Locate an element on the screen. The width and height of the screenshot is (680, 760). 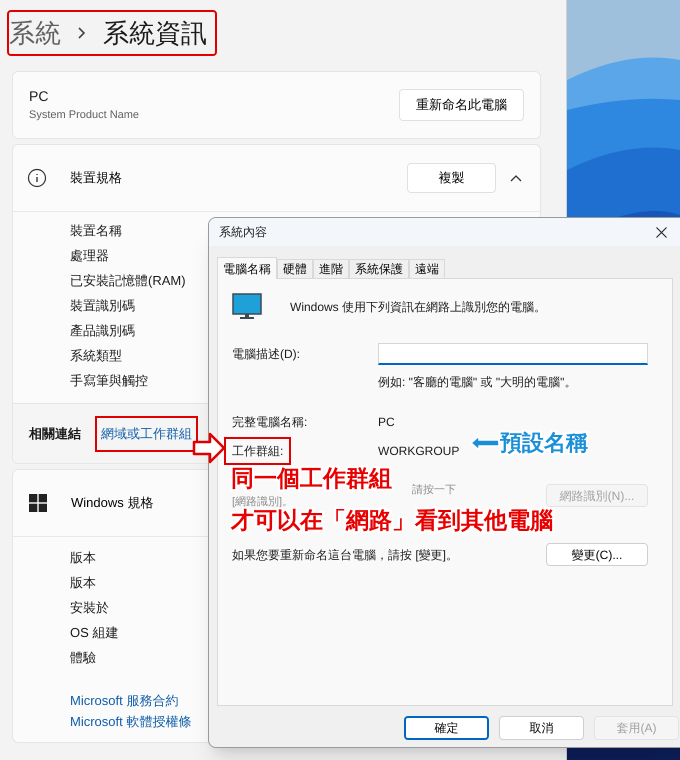
spec-label: 裝置識別碼 is located at coordinates (102, 306).